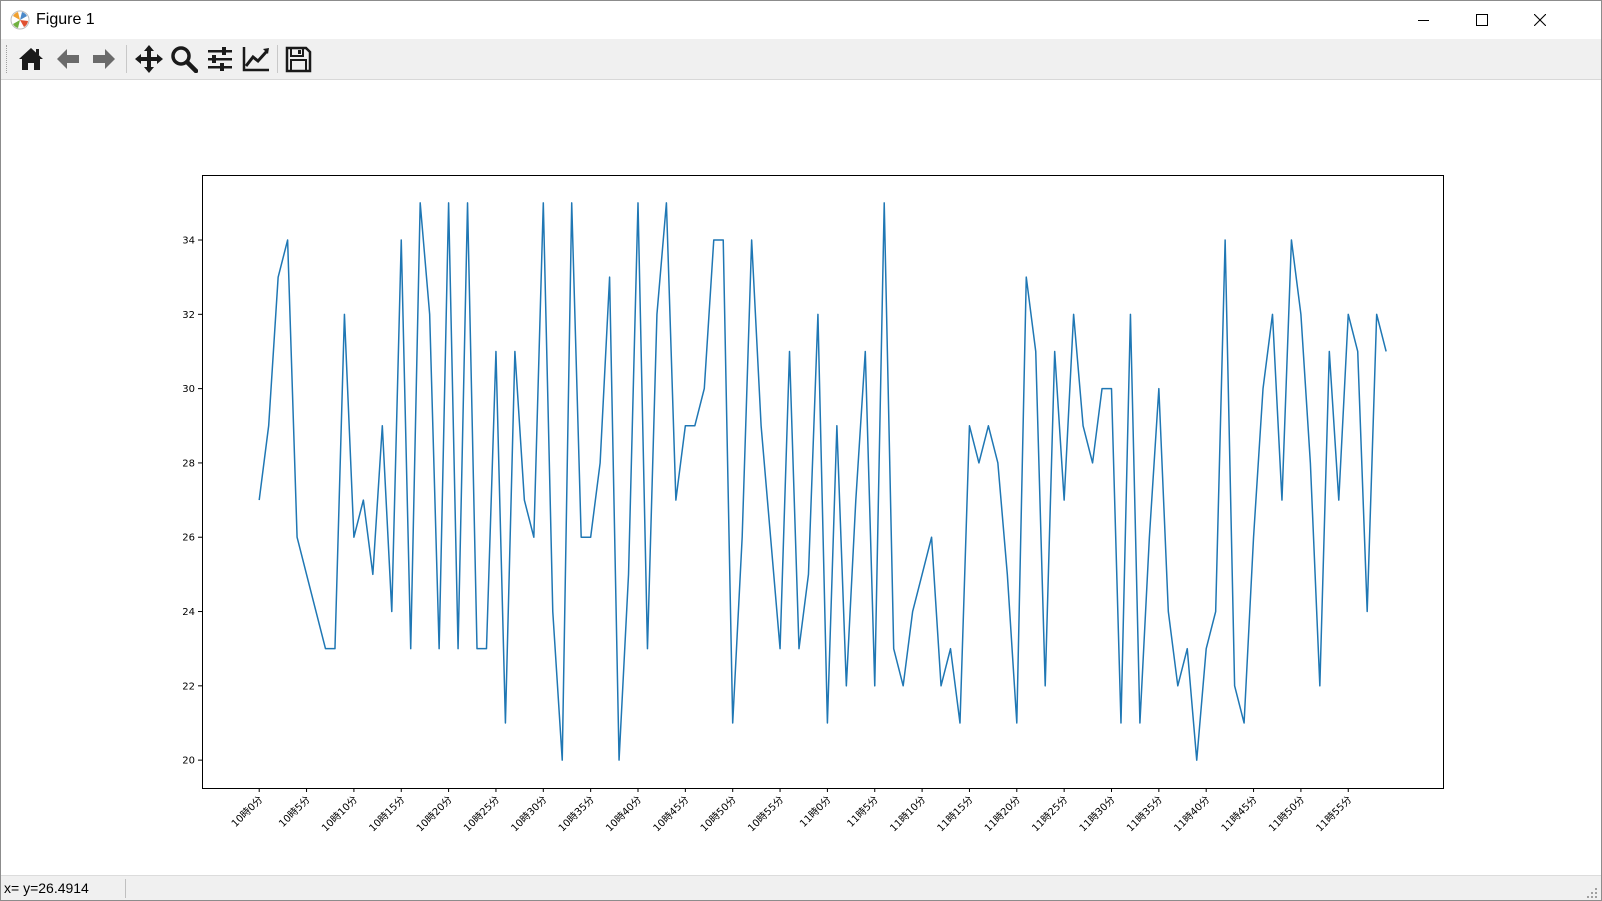 This screenshot has width=1602, height=901. I want to click on pan-icon, so click(149, 59).